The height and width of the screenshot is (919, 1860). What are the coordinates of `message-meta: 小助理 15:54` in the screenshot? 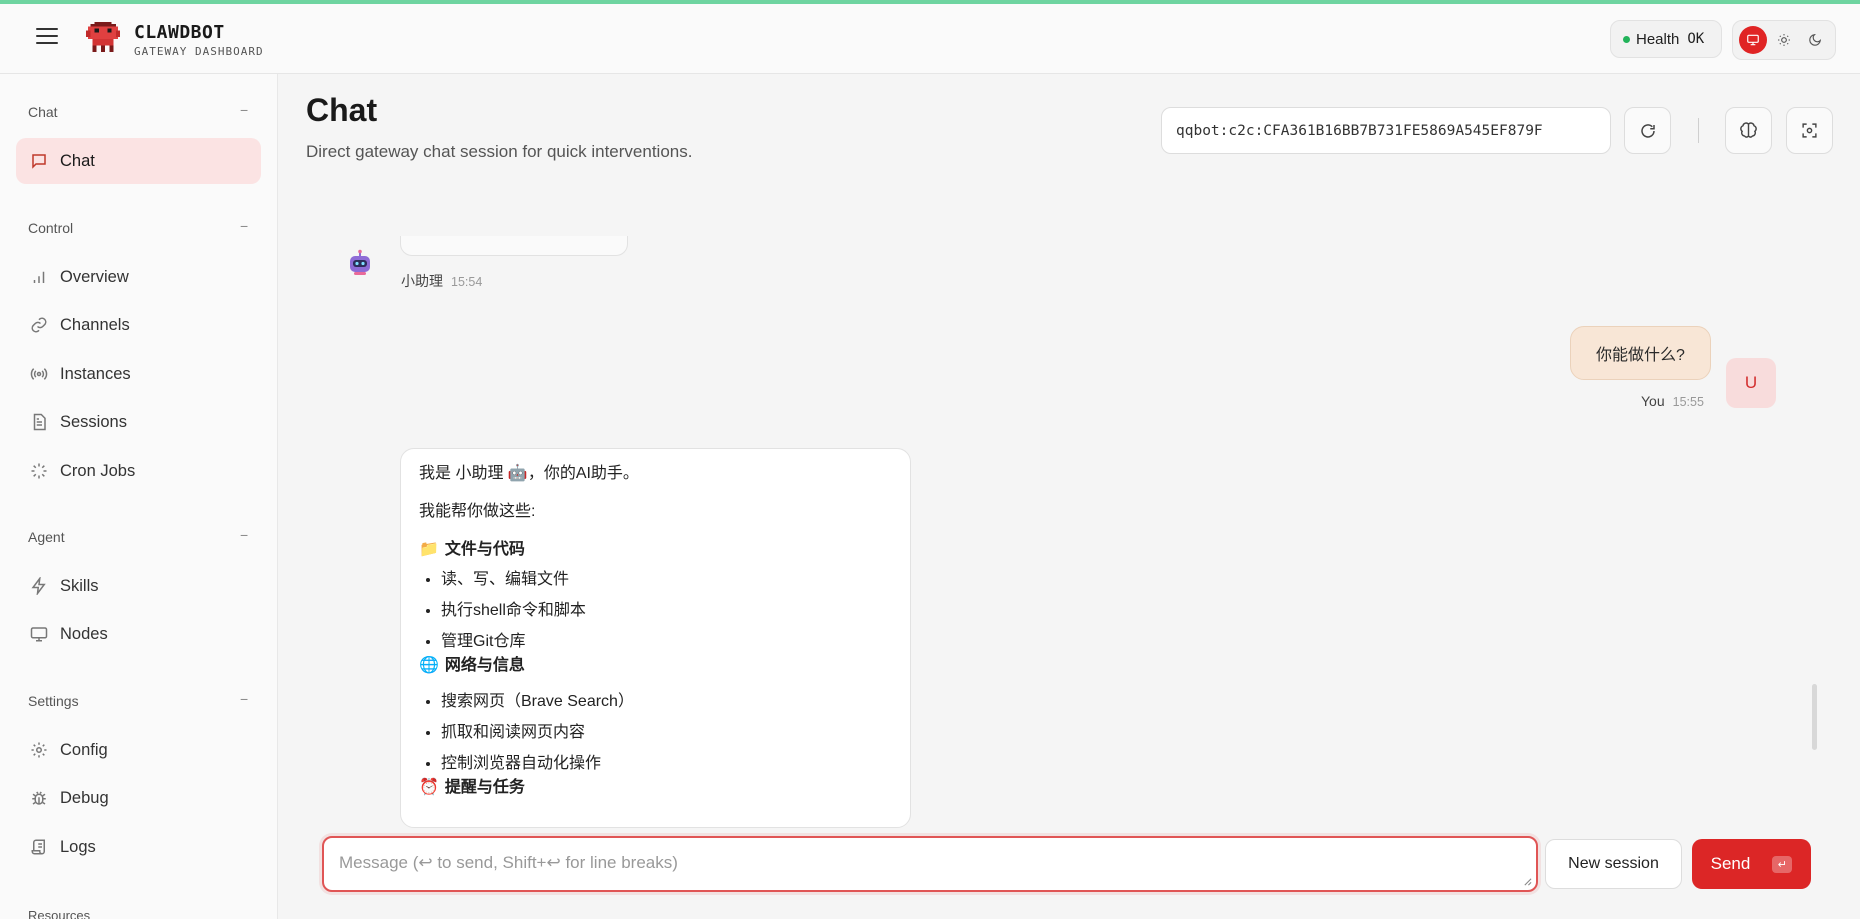 It's located at (441, 281).